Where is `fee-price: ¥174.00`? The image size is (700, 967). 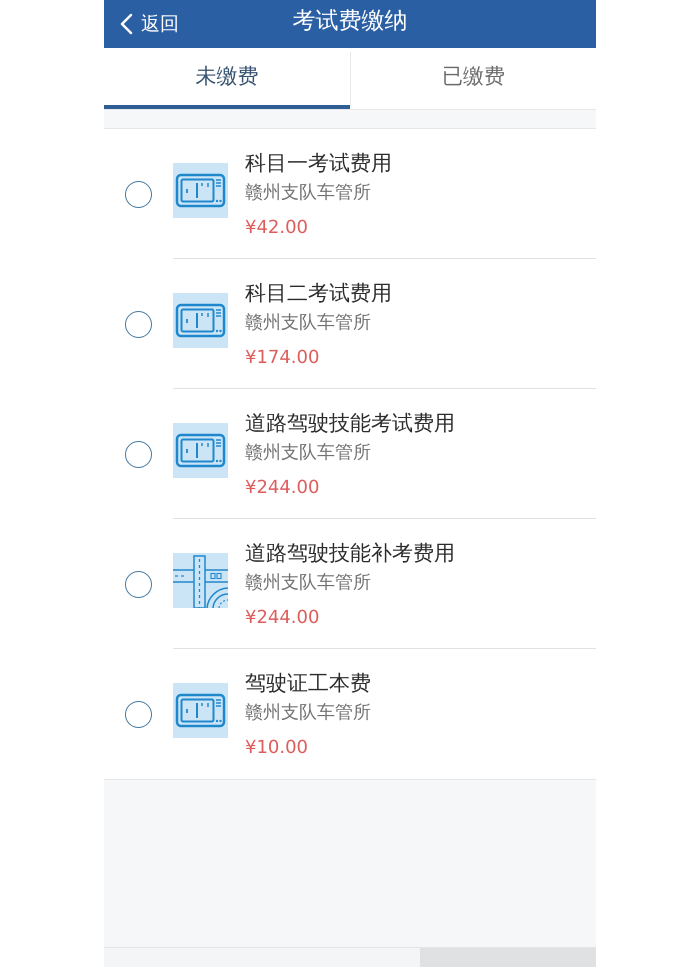
fee-price: ¥174.00 is located at coordinates (282, 358).